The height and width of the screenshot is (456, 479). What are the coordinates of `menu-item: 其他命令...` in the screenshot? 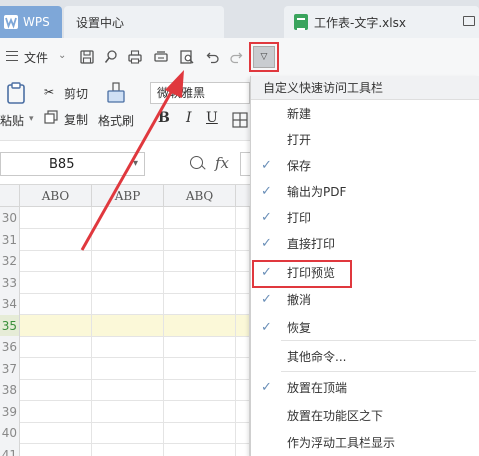 It's located at (365, 357).